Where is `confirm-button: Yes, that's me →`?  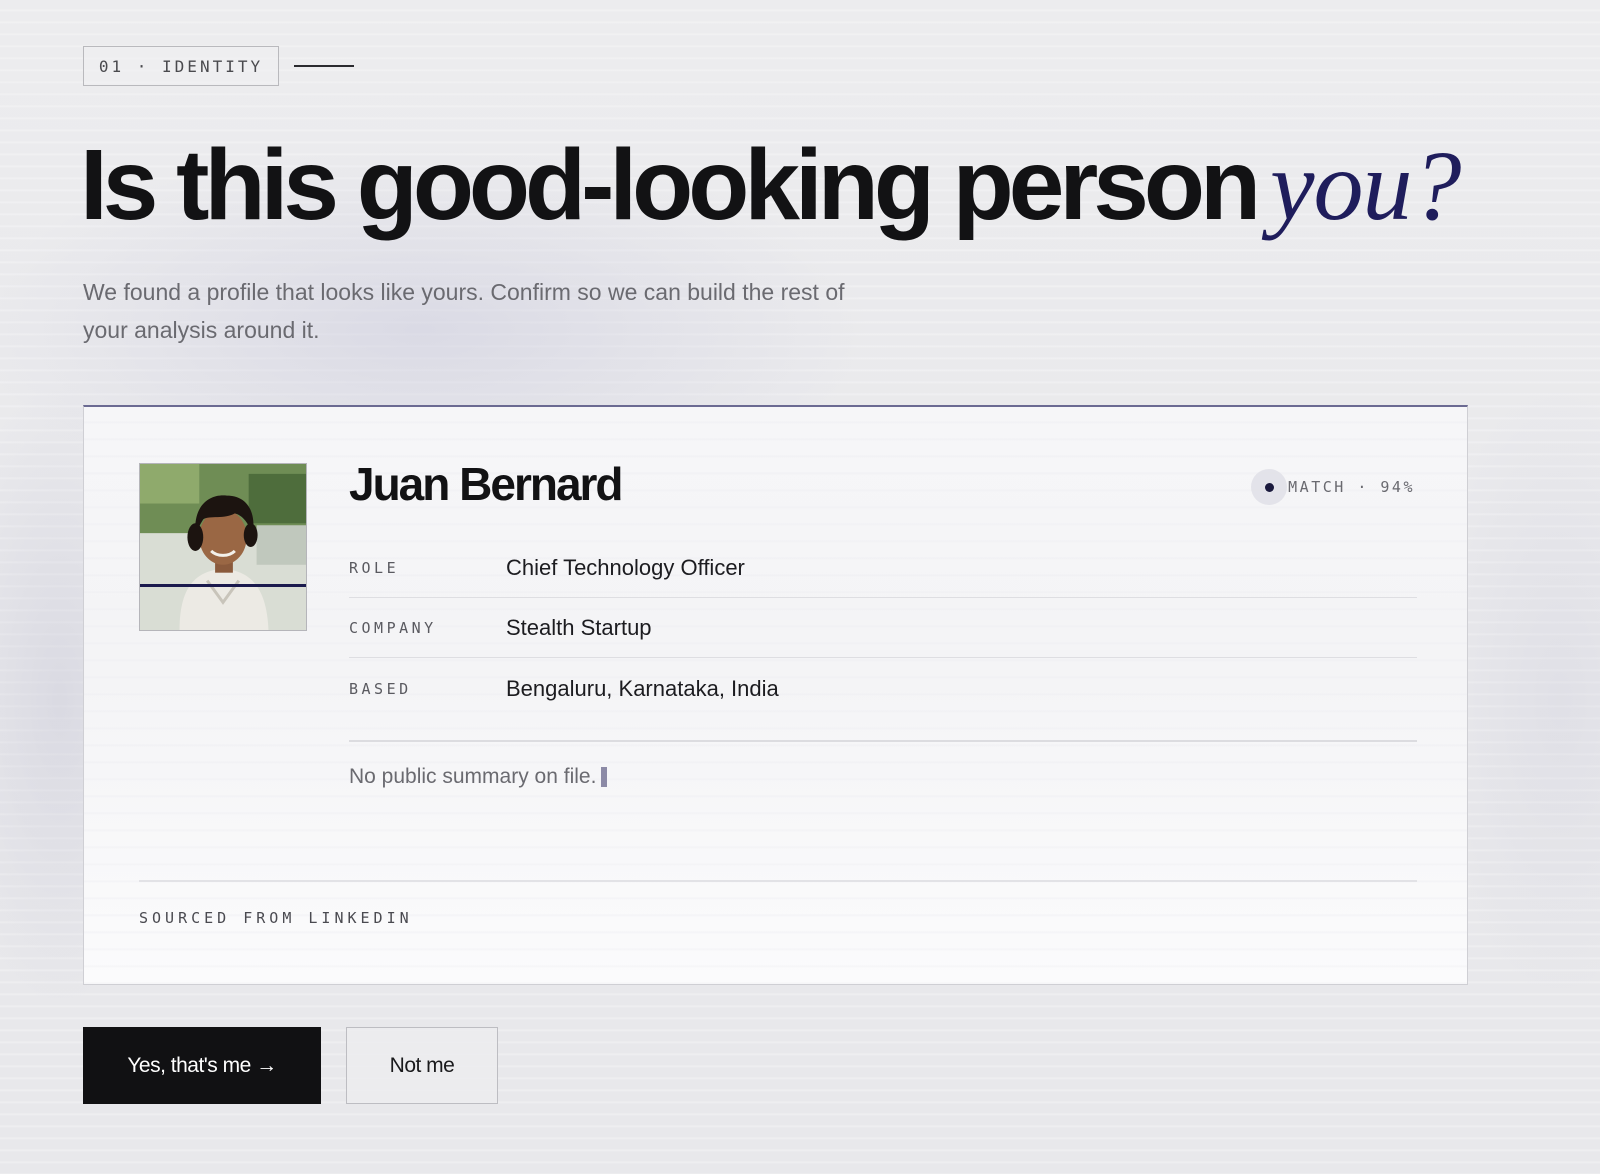 confirm-button: Yes, that's me → is located at coordinates (202, 1065).